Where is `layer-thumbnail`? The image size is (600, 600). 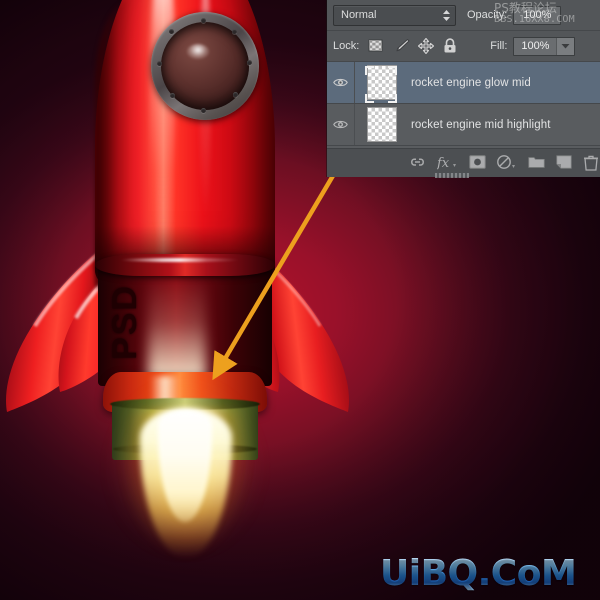
layer-thumbnail is located at coordinates (381, 124).